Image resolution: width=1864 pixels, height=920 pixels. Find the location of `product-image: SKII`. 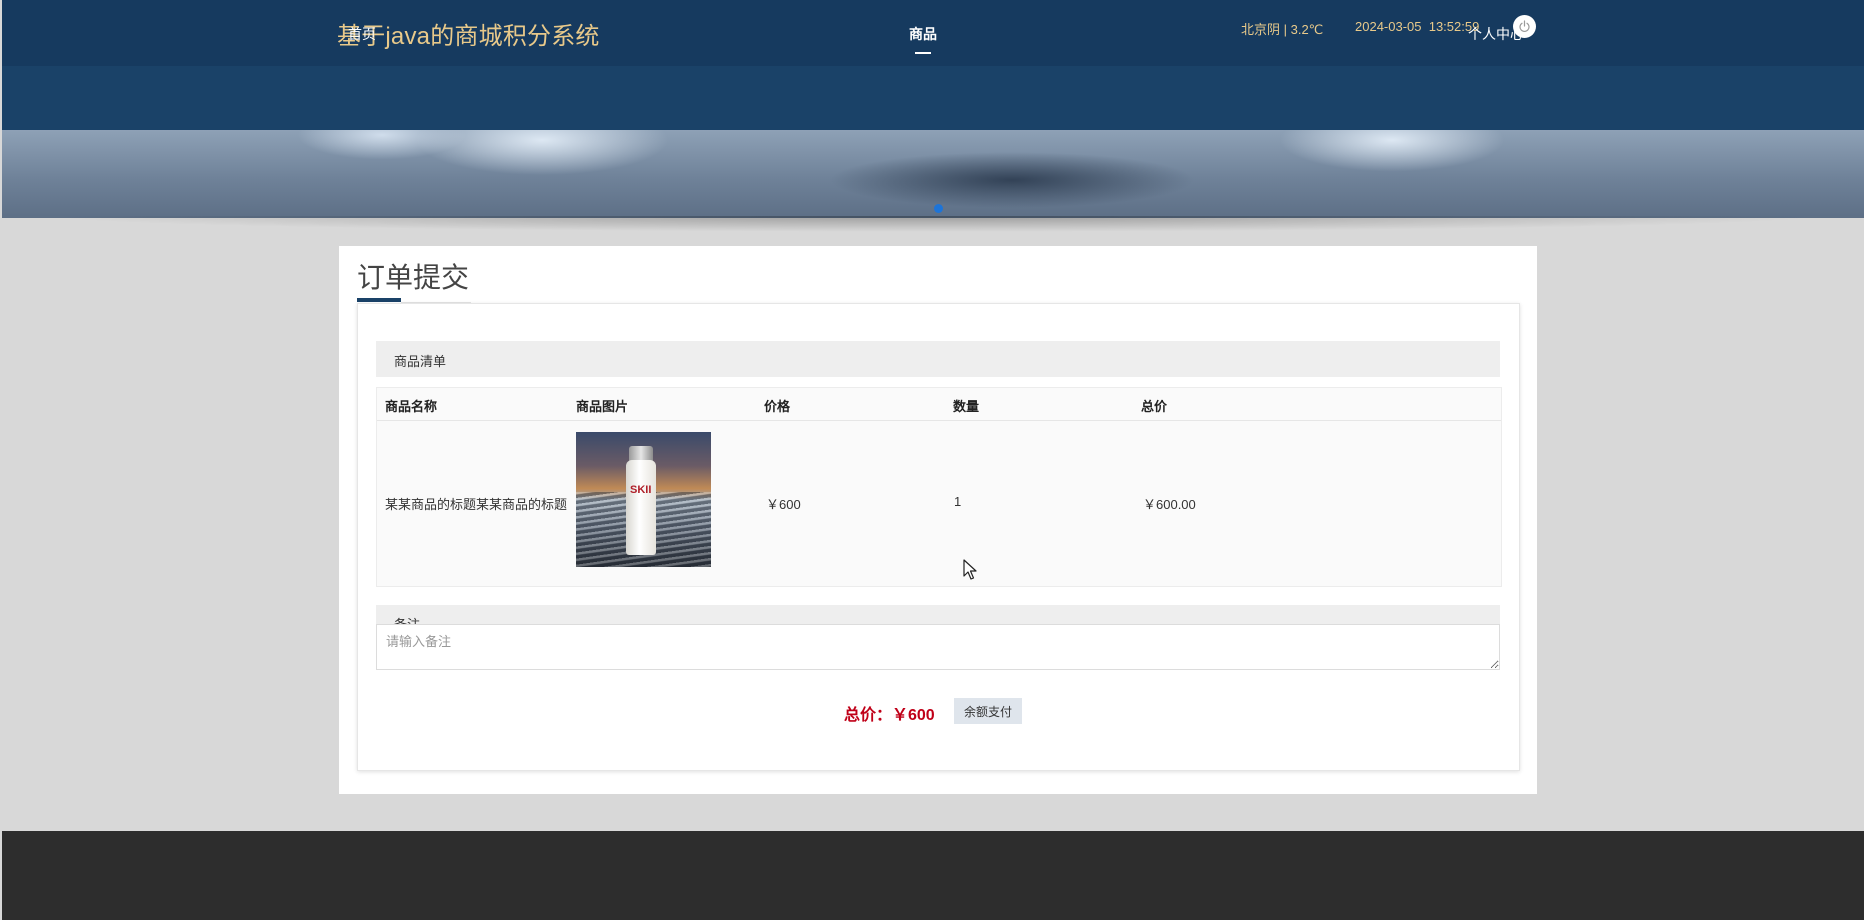

product-image: SKII is located at coordinates (643, 499).